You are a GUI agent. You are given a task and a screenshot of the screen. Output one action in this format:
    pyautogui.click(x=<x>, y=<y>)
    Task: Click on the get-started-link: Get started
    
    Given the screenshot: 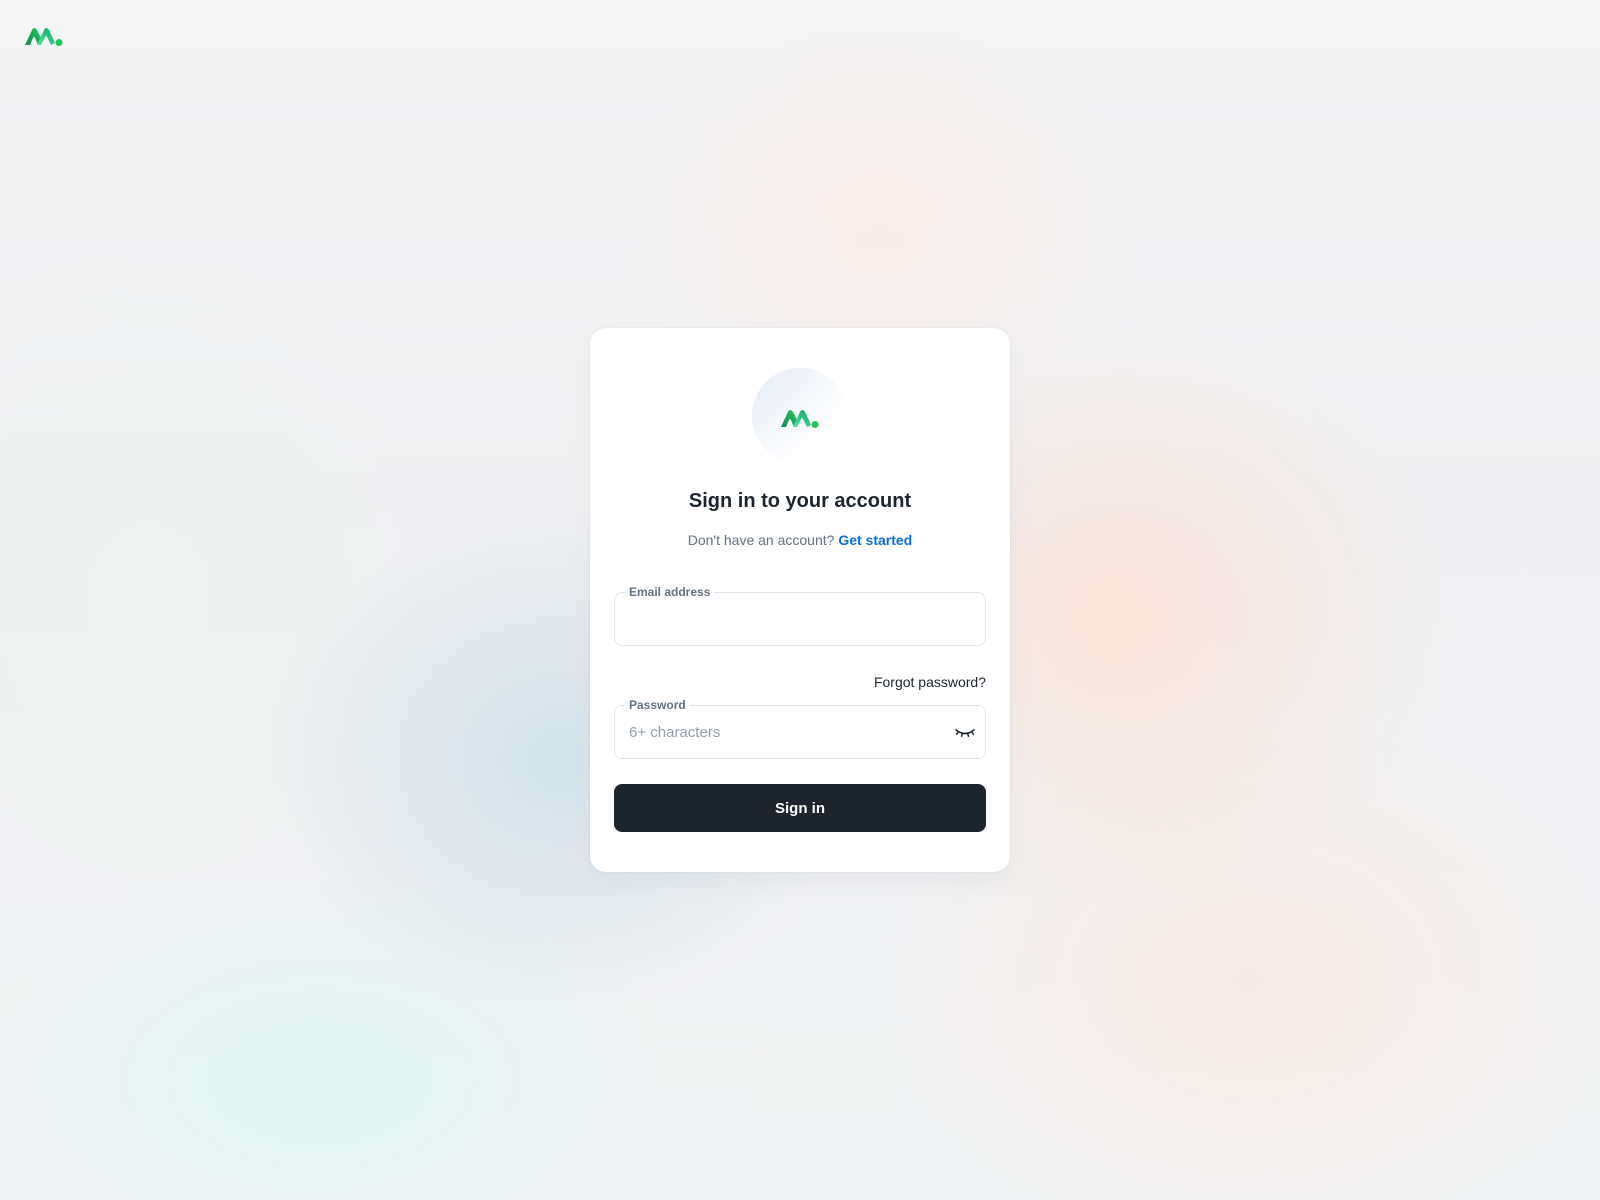 What is the action you would take?
    pyautogui.click(x=875, y=540)
    